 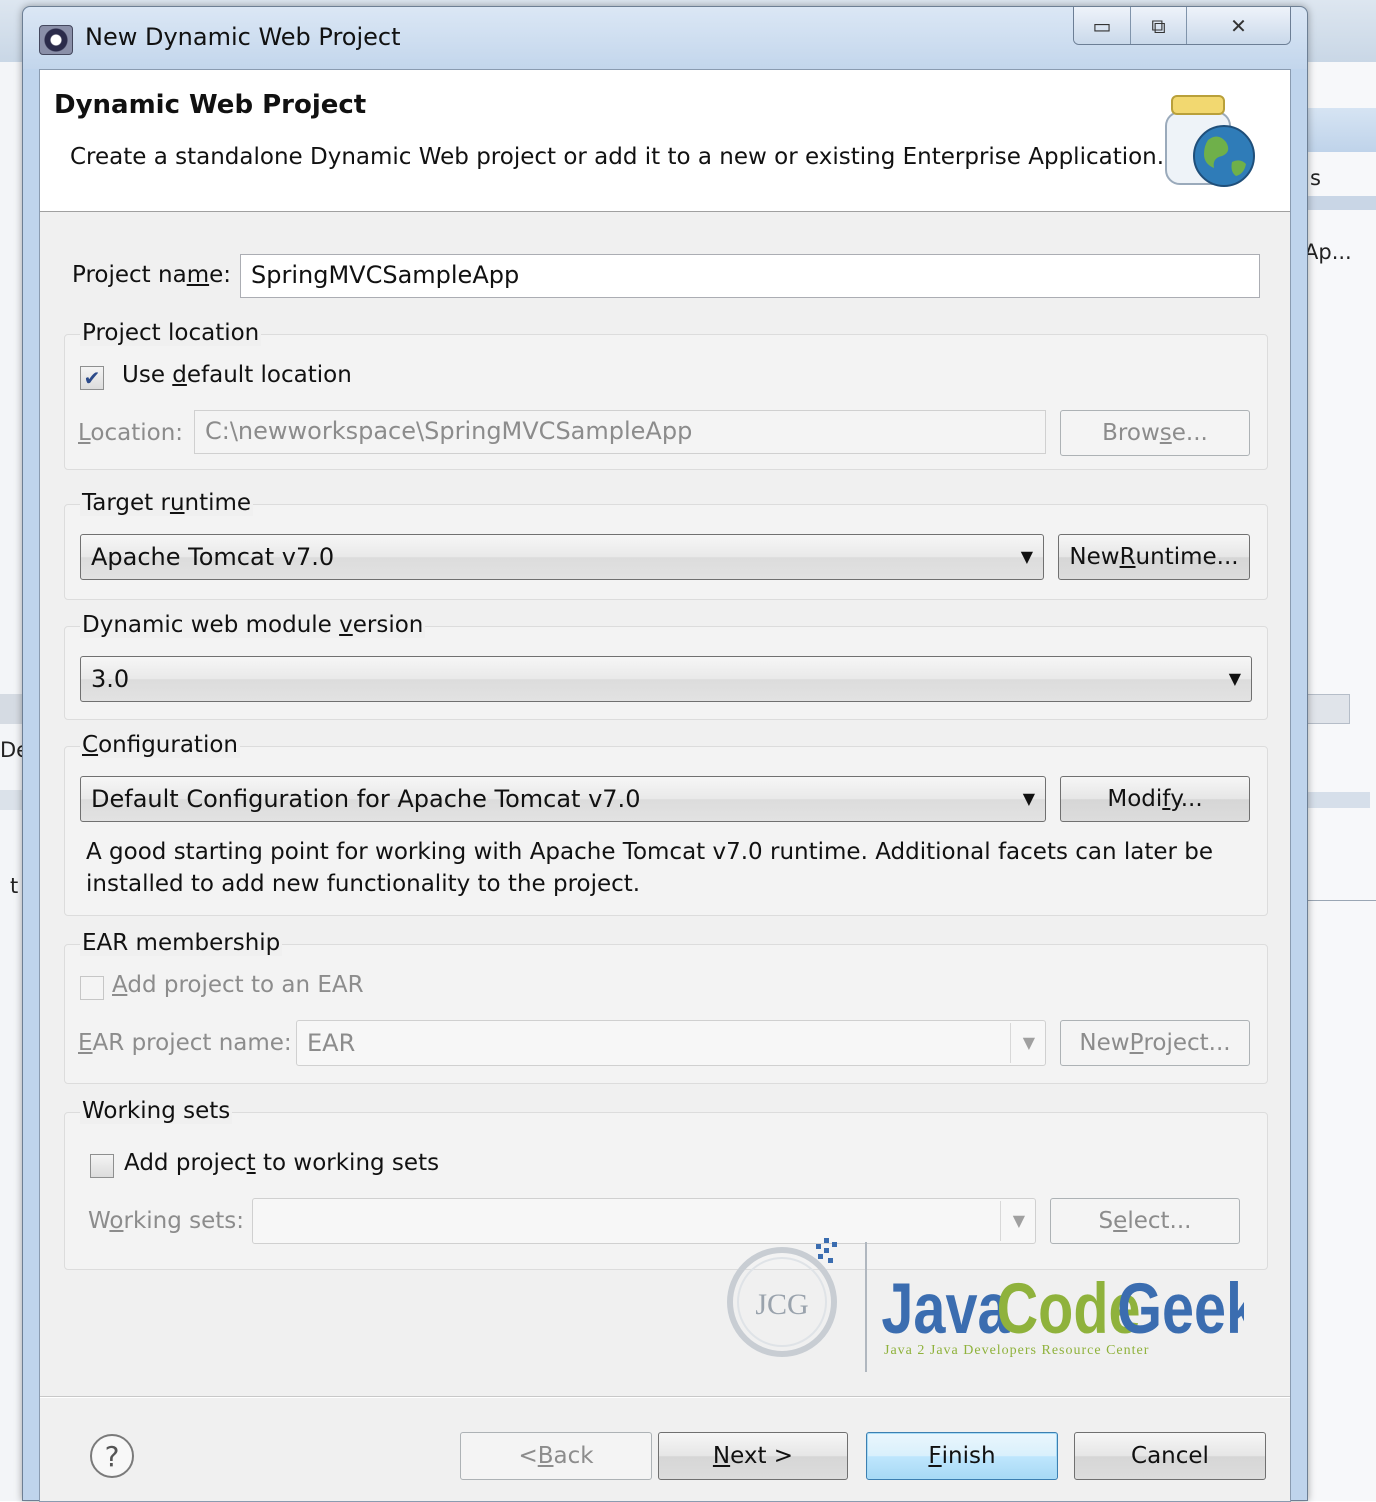 I want to click on use-default-location-checkbox: ✔, so click(x=92, y=378).